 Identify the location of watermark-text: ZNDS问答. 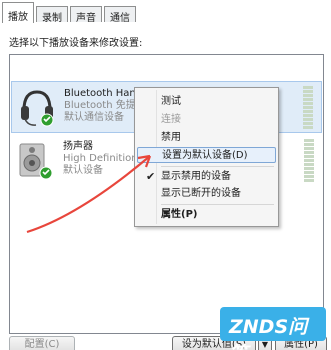
(268, 333).